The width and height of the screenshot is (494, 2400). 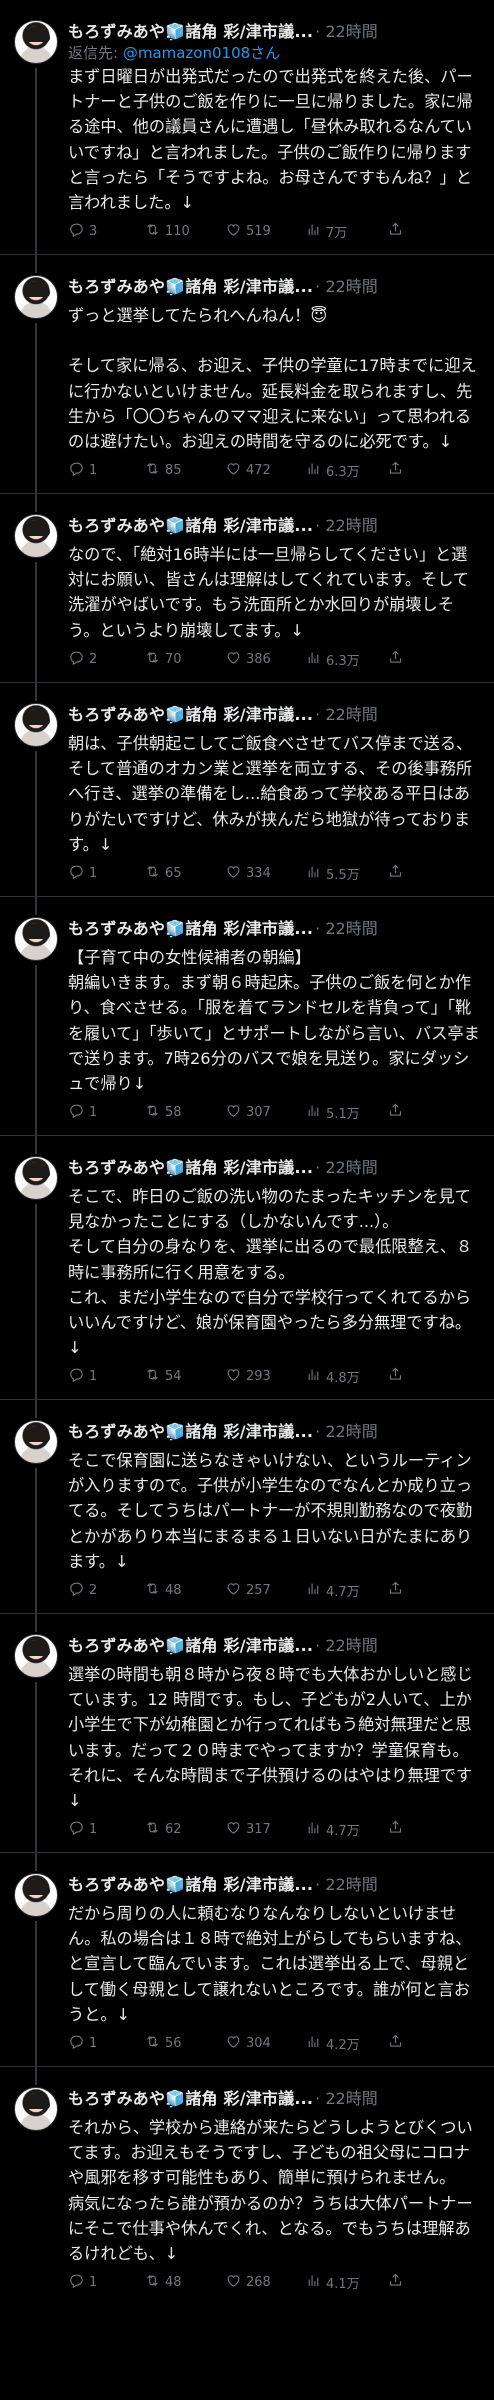 I want to click on views-count: 5.5万, so click(x=343, y=875).